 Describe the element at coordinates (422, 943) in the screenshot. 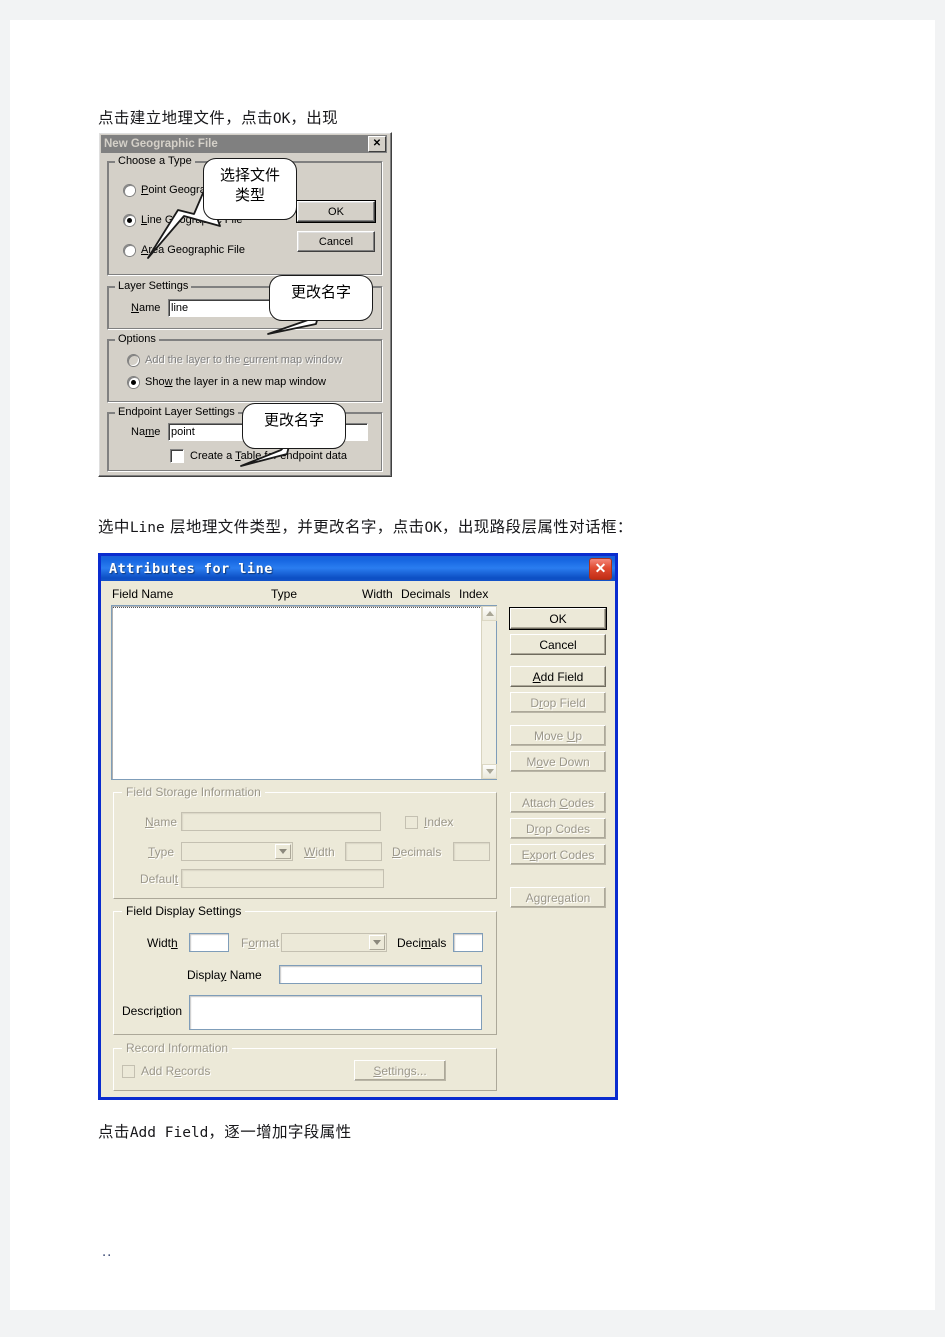

I see `display-decimals-label: Decimals` at that location.